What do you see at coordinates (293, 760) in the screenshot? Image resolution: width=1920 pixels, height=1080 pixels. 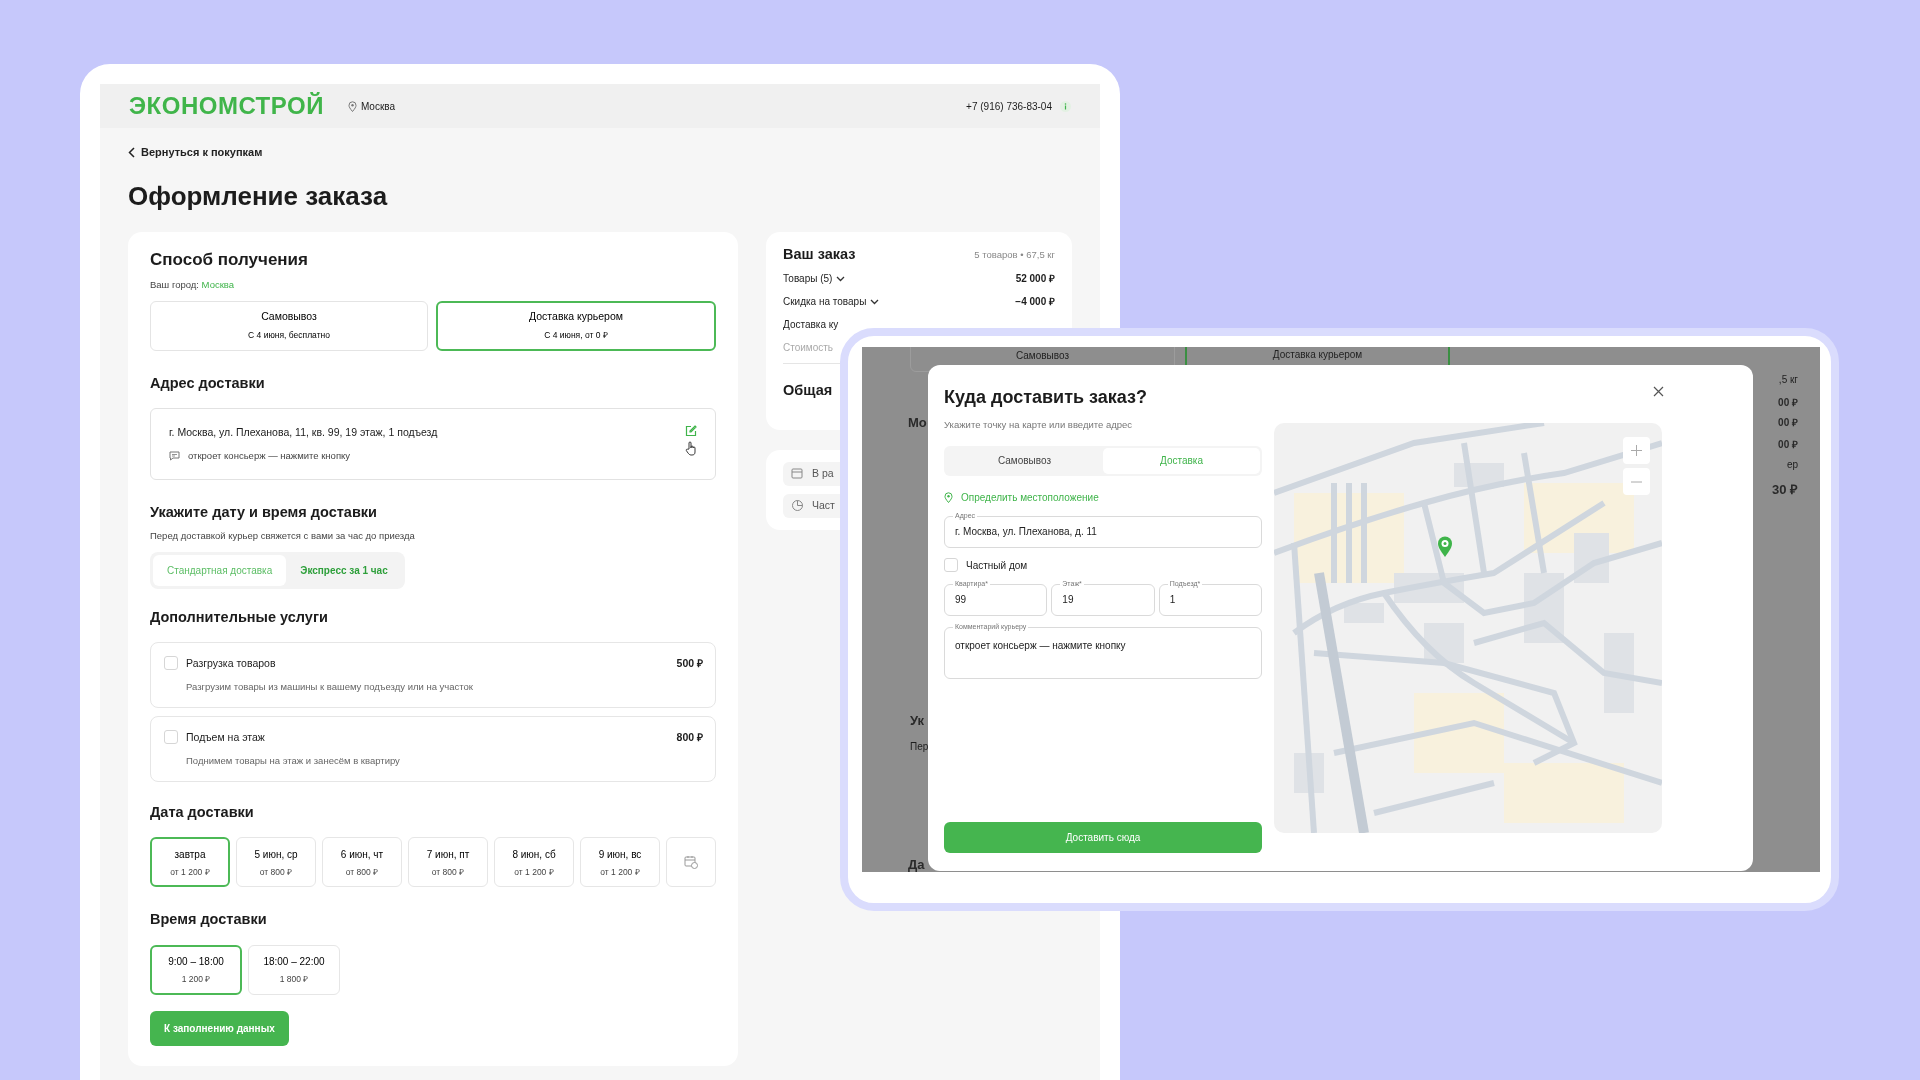 I see `service-description: Поднимем товары на этаж и занесём в квартиру` at bounding box center [293, 760].